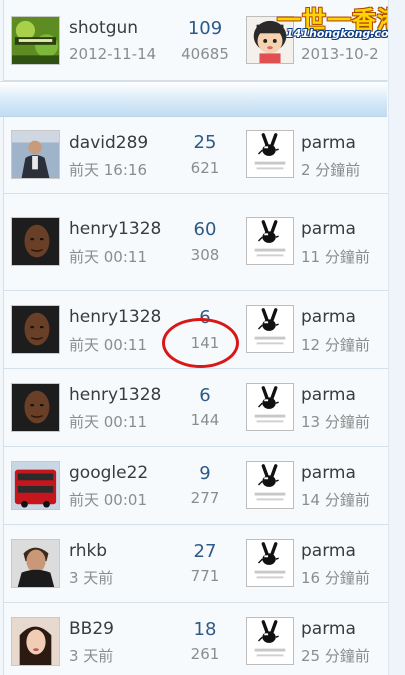 The image size is (405, 675). Describe the element at coordinates (335, 577) in the screenshot. I see `last-post-time: 16 分鐘前` at that location.